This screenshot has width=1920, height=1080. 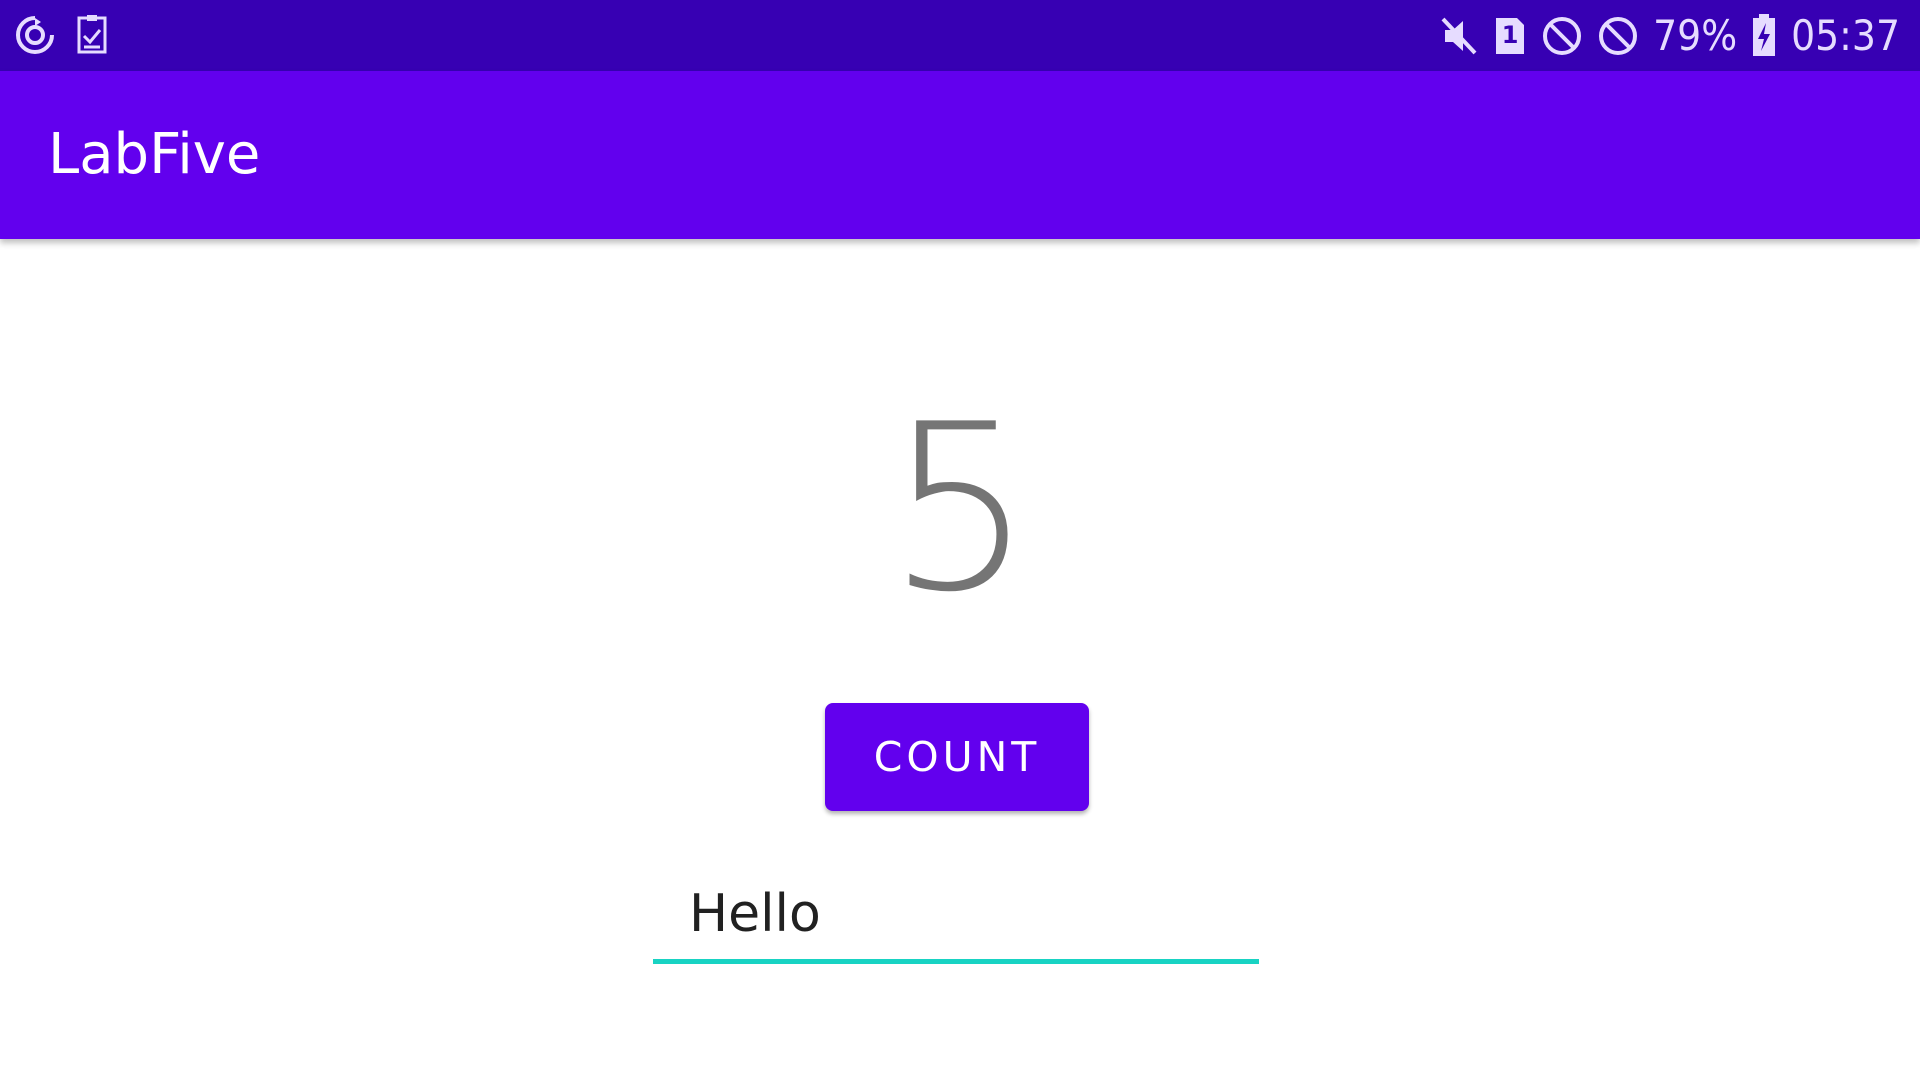 What do you see at coordinates (1845, 35) in the screenshot?
I see `clock: 05:37` at bounding box center [1845, 35].